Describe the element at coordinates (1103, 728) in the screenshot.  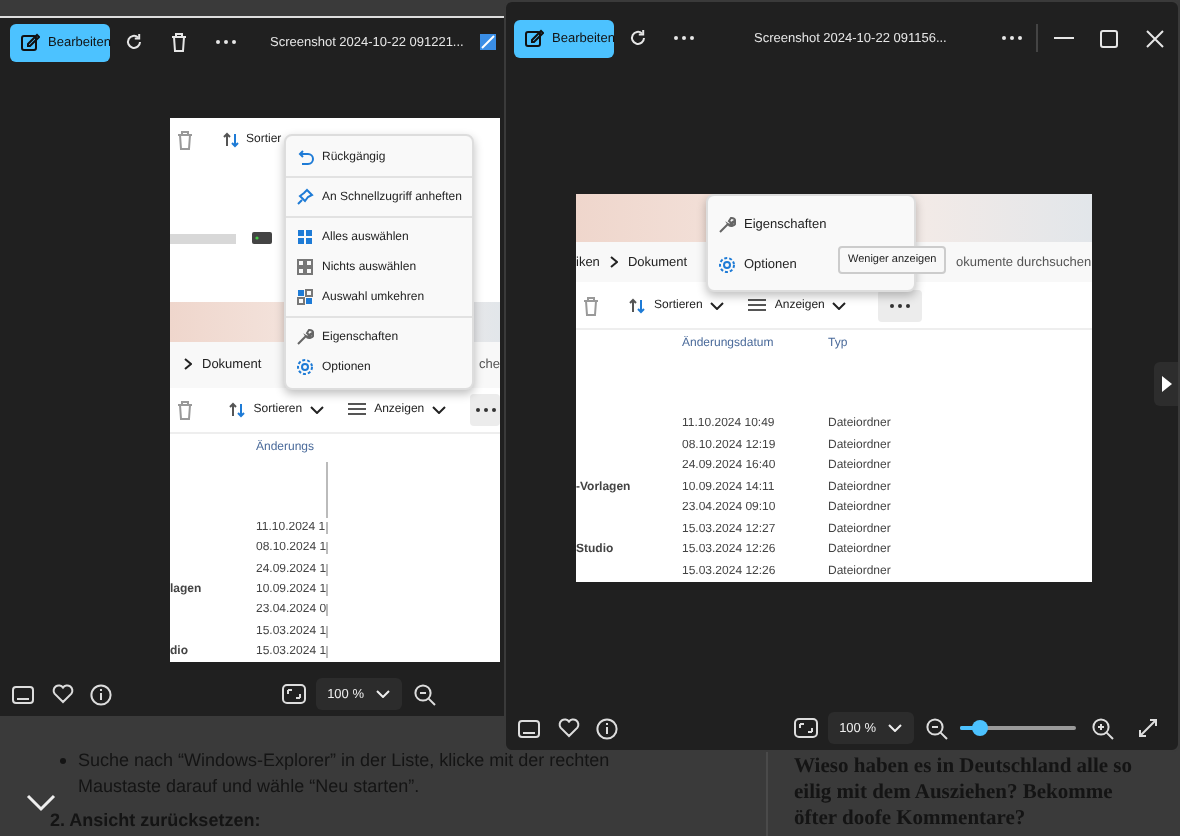
I see `zoom-in-icon` at that location.